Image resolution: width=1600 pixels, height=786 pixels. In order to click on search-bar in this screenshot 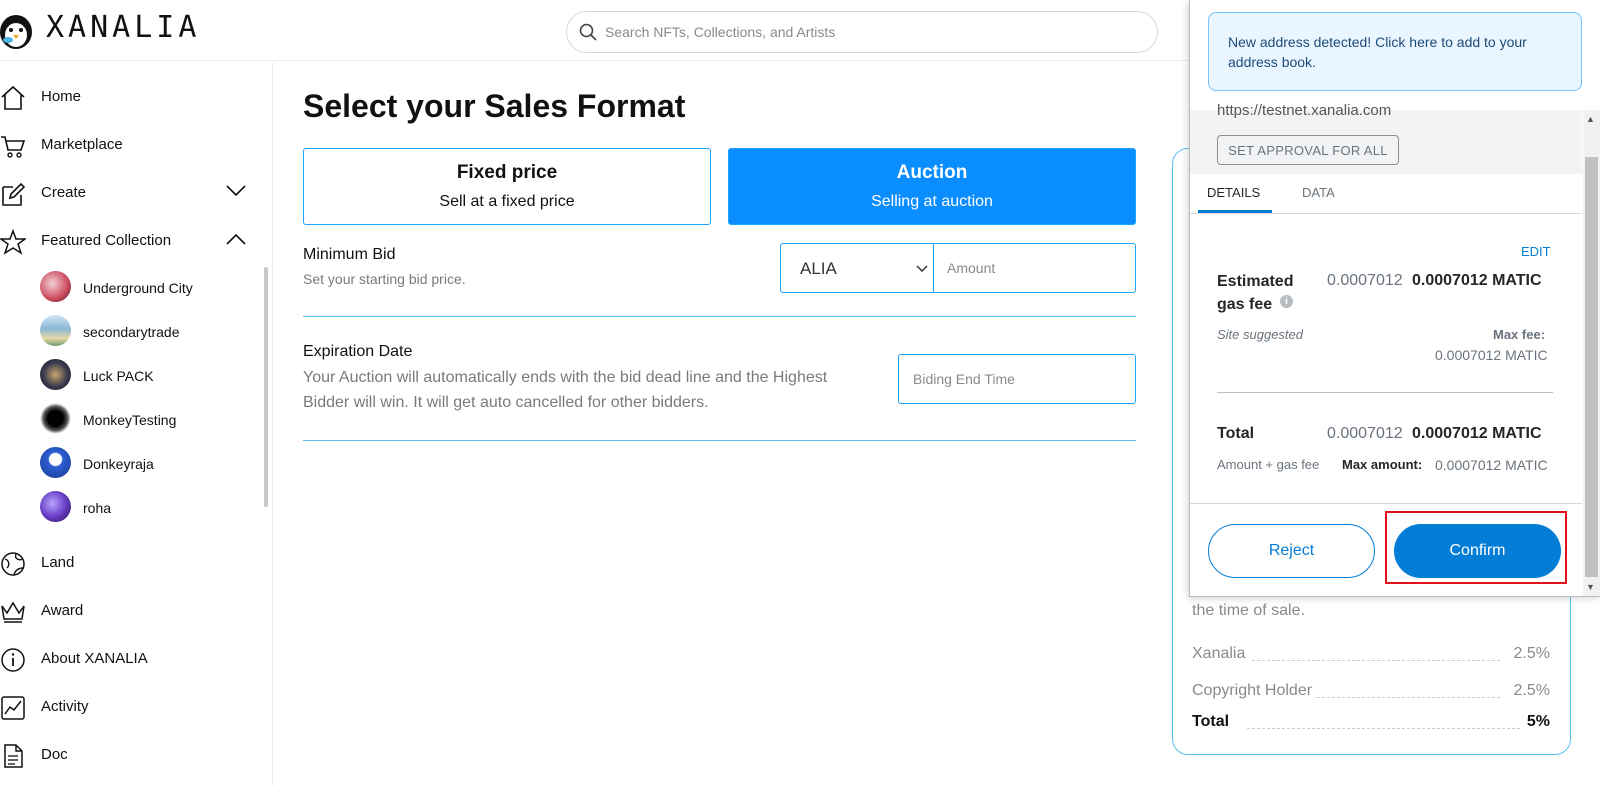, I will do `click(862, 32)`.